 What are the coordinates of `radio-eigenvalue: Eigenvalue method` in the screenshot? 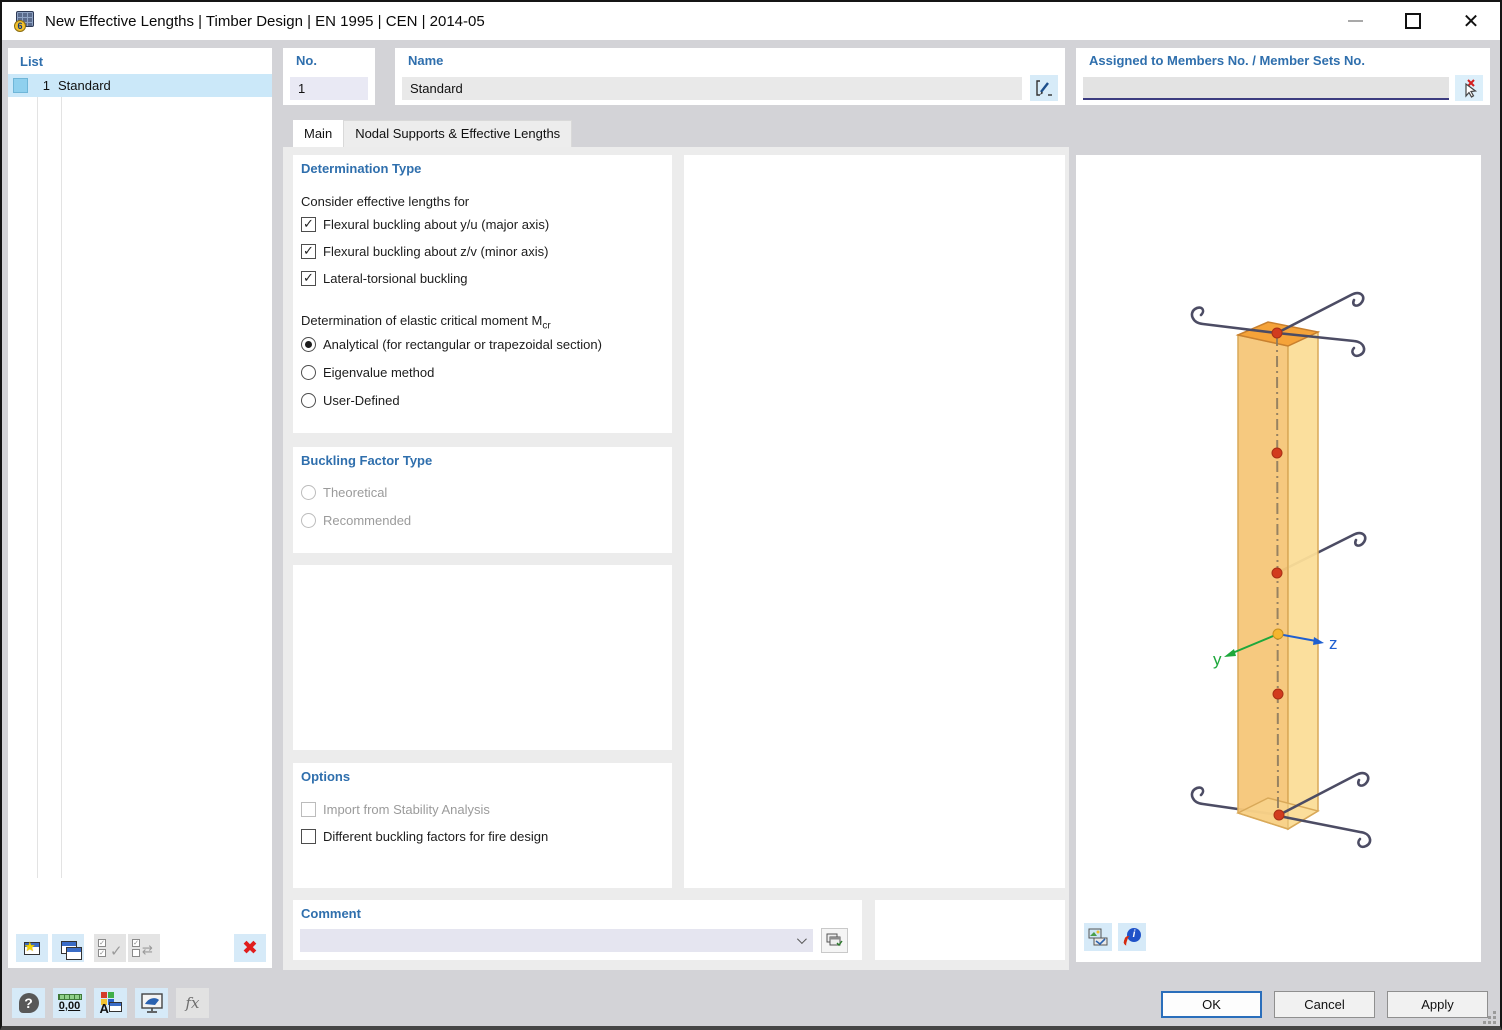 It's located at (367, 372).